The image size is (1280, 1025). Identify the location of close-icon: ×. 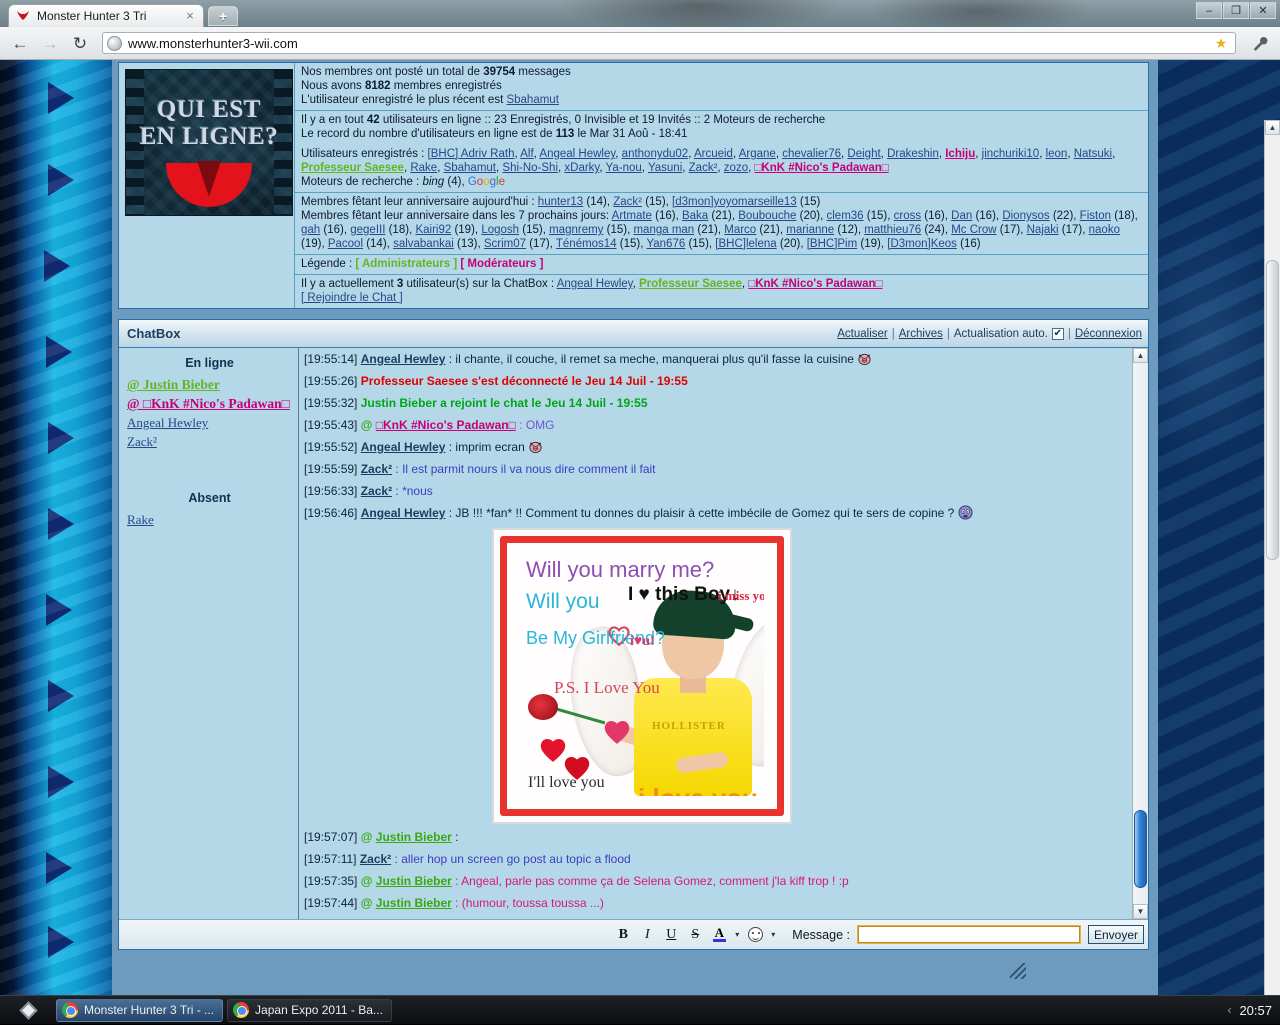
(190, 16).